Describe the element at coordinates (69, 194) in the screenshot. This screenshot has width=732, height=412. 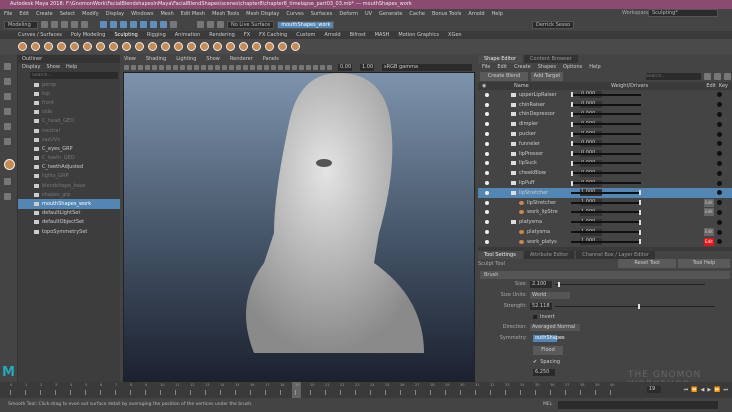
I see `outliner-item: shapes_grp` at that location.